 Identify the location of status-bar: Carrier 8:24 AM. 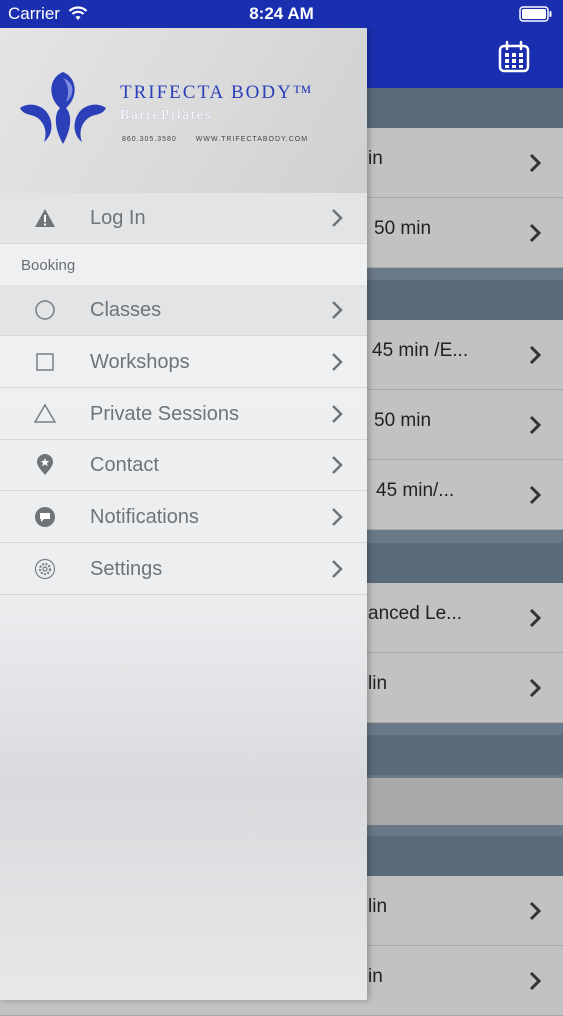
(281, 14).